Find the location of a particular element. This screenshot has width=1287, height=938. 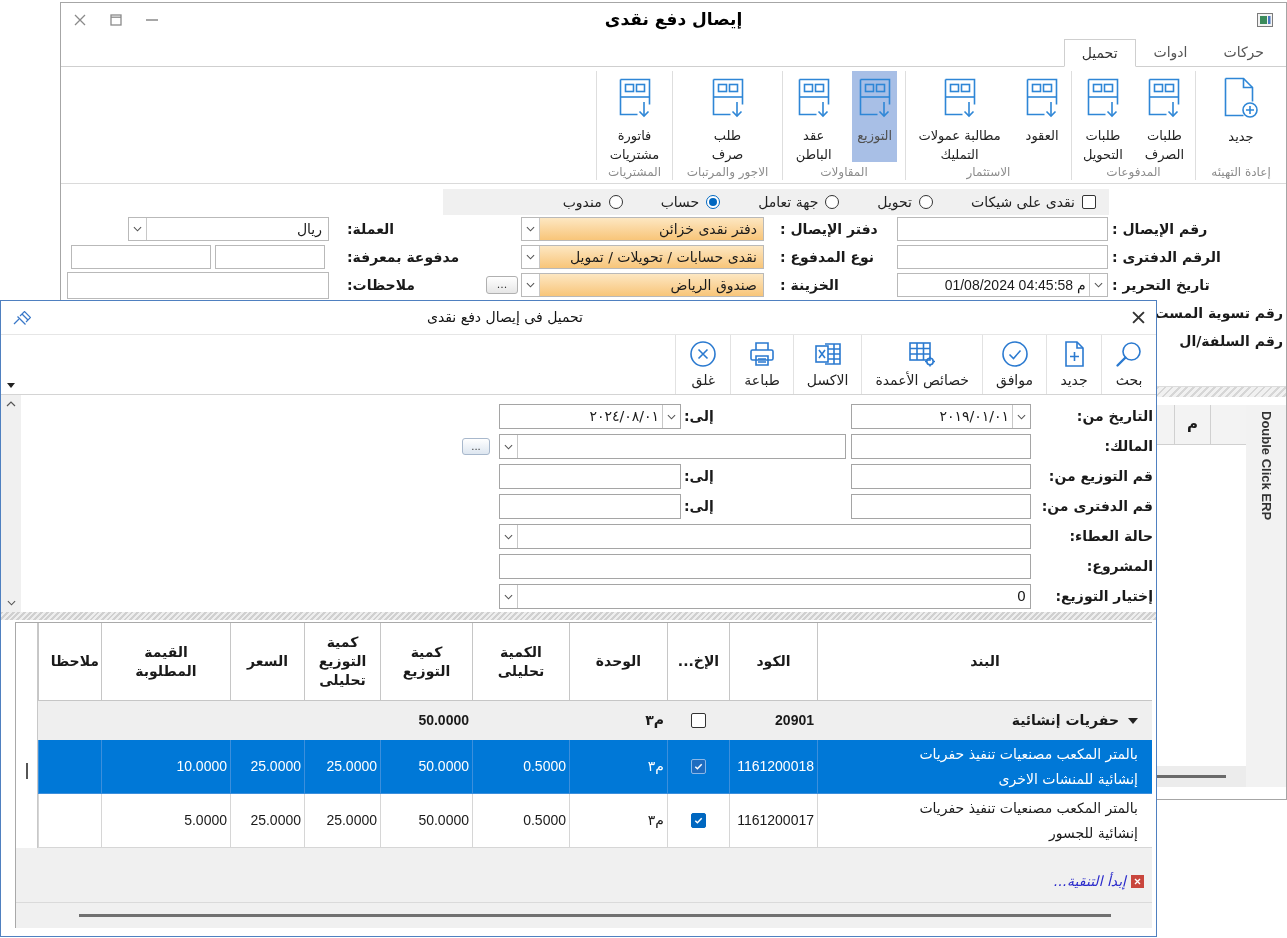

dropdown: 0 is located at coordinates (765, 596).